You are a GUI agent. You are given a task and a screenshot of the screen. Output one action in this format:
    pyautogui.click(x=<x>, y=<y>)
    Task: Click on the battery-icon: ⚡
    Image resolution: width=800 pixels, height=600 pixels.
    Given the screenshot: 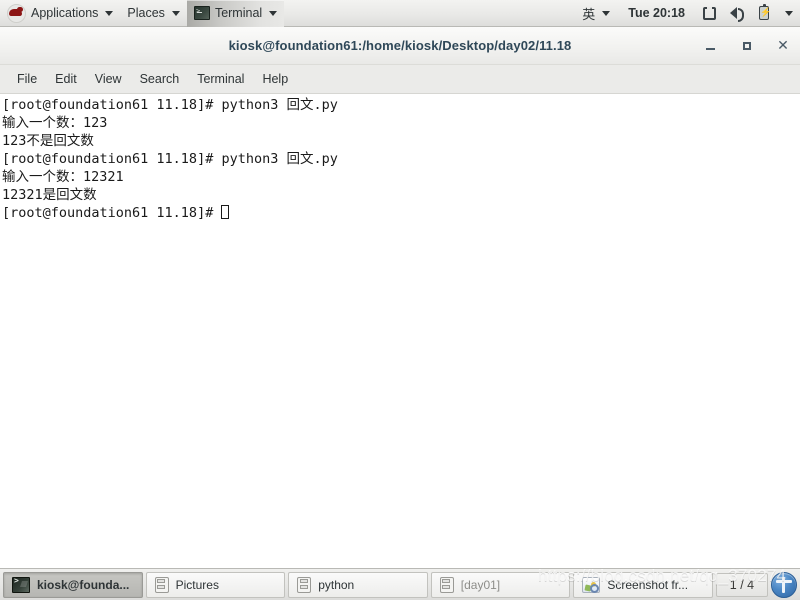 What is the action you would take?
    pyautogui.click(x=765, y=11)
    